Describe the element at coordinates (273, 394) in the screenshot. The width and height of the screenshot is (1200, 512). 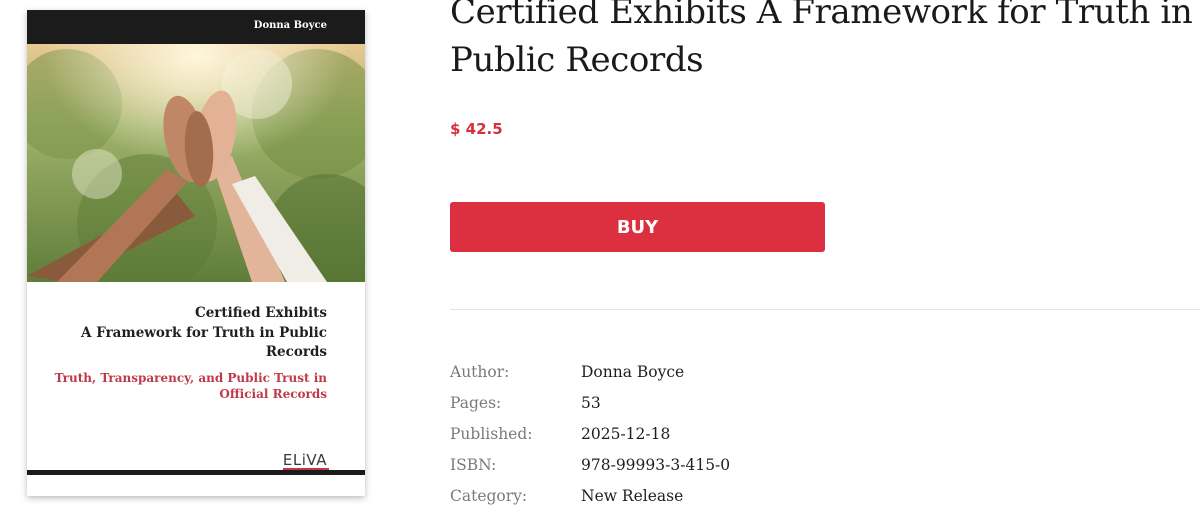
I see `cover-subtitle-line: Official Records` at that location.